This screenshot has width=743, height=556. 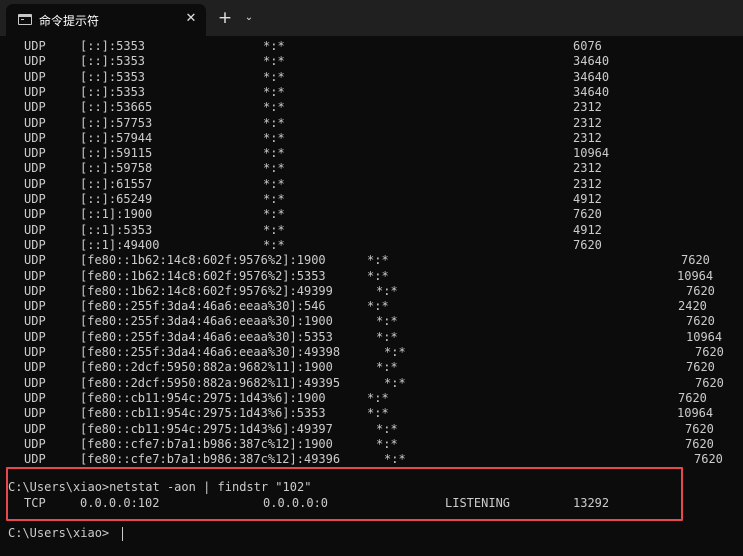 What do you see at coordinates (116, 153) in the screenshot?
I see `row-local-address: [::]:59115` at bounding box center [116, 153].